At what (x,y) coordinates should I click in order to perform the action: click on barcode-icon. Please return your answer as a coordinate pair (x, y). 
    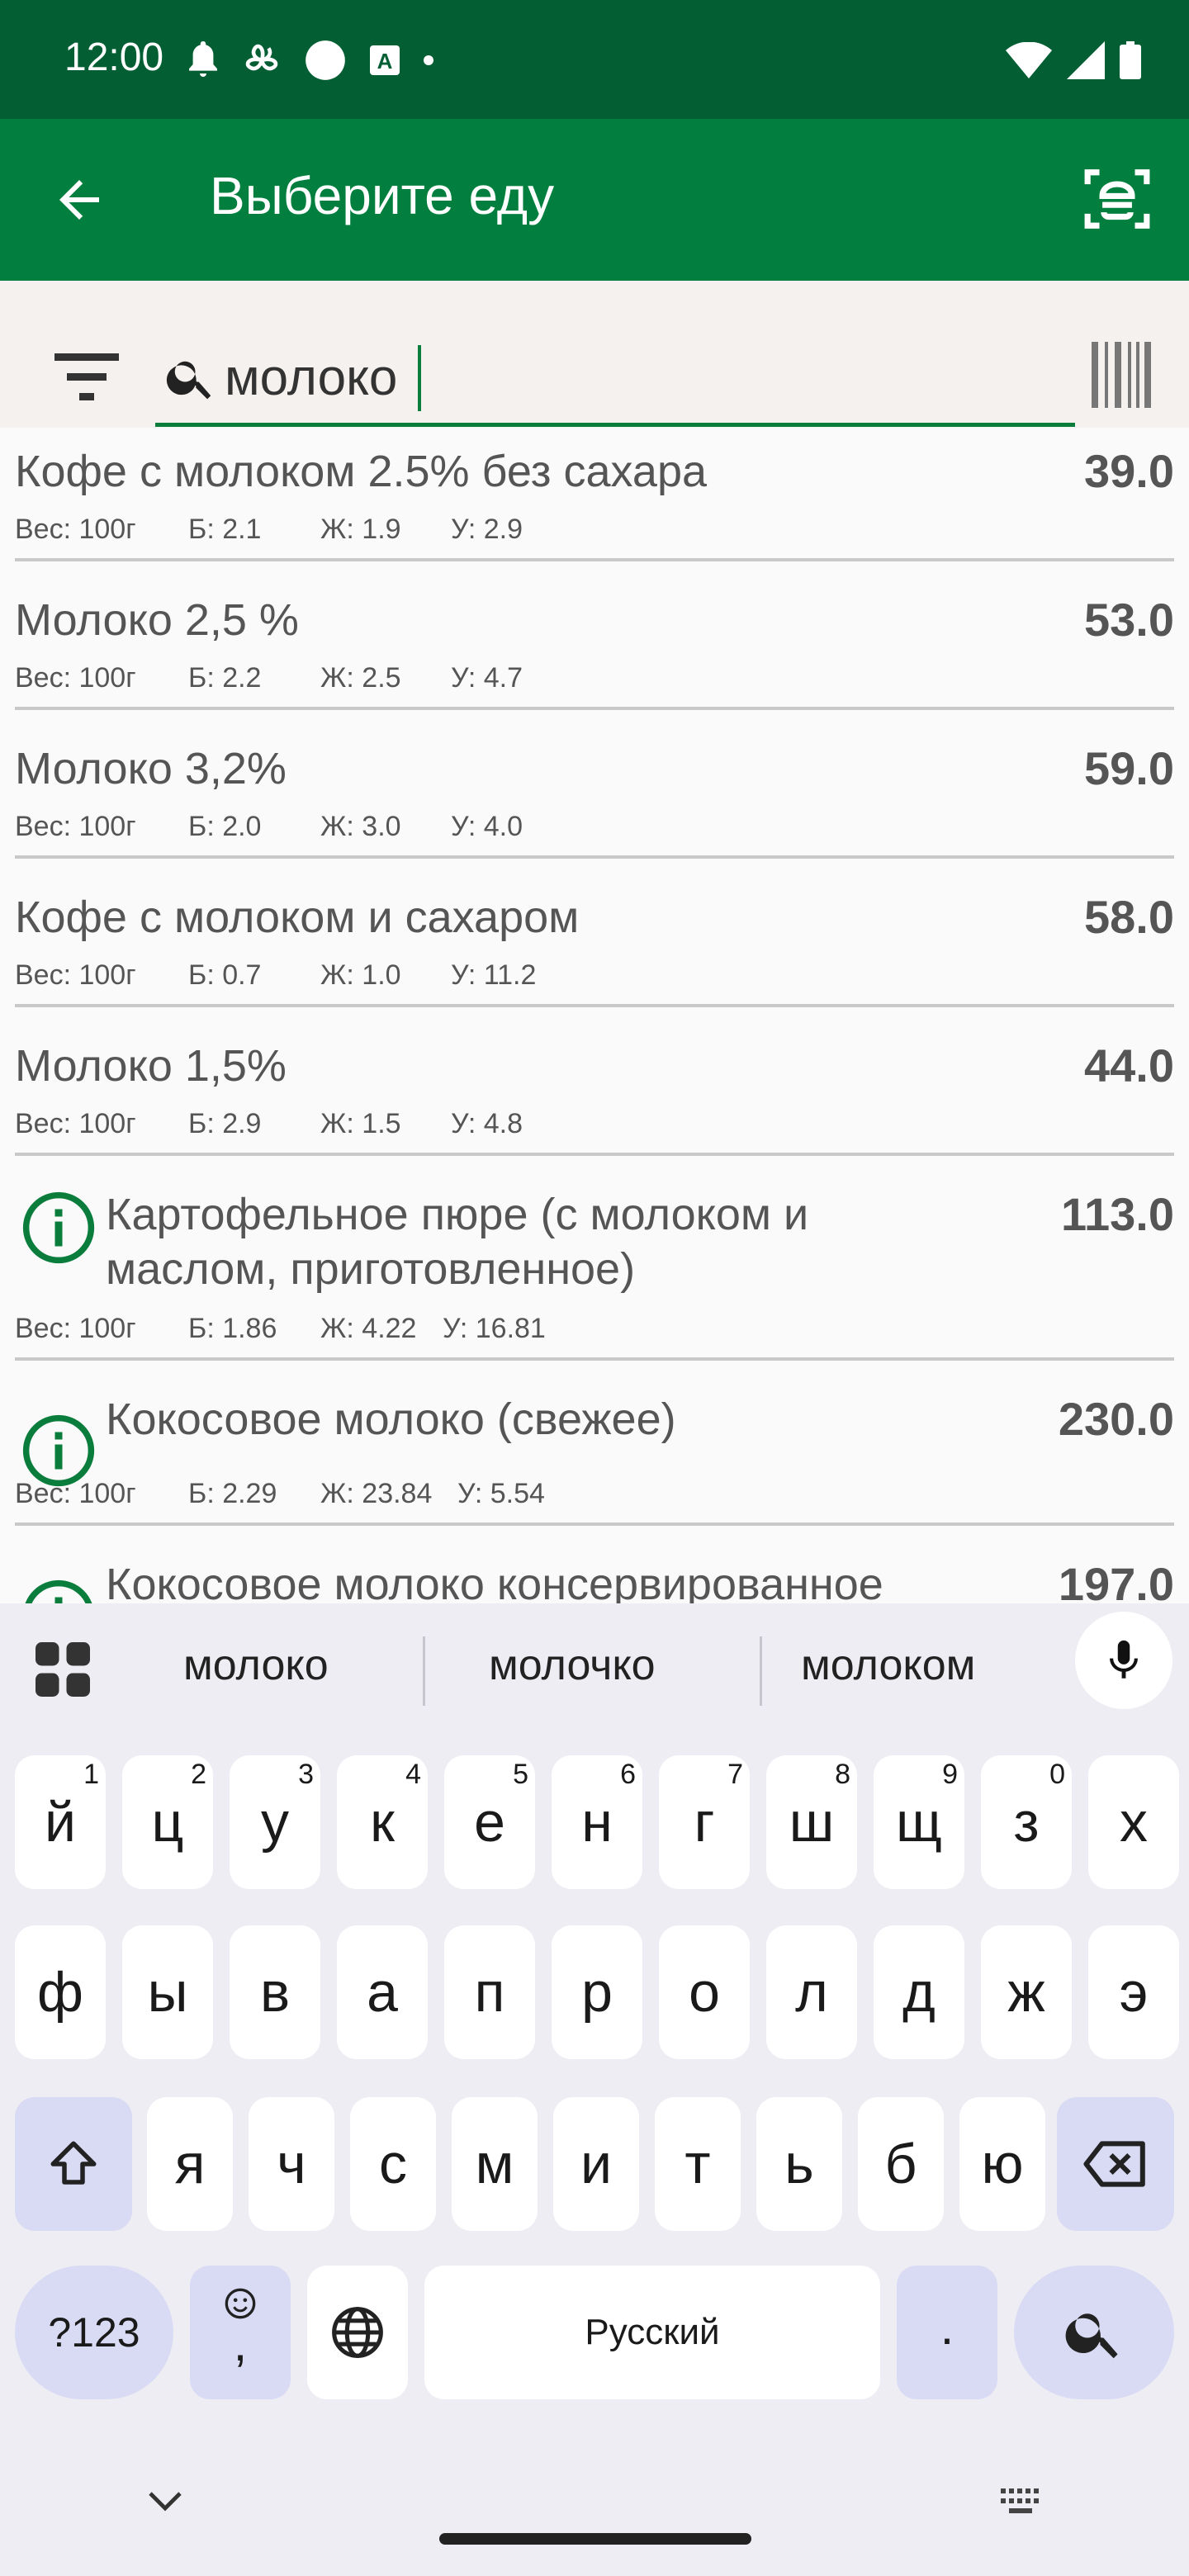
    Looking at the image, I should click on (1121, 375).